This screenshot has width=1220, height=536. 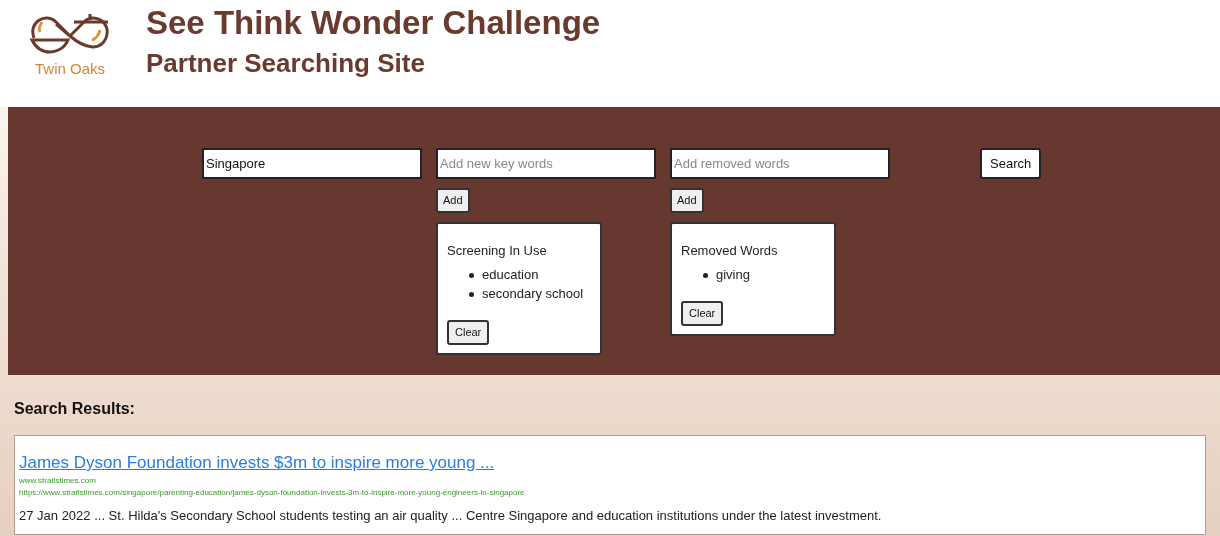 What do you see at coordinates (730, 250) in the screenshot?
I see `card-title: Removed Words` at bounding box center [730, 250].